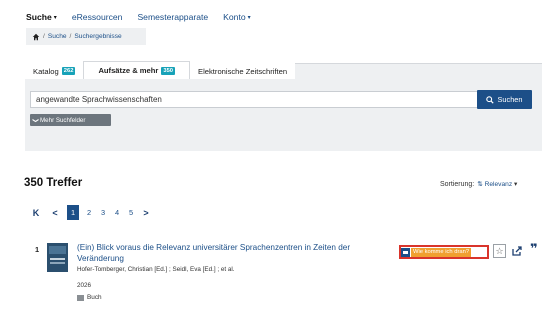 The image size is (551, 312). What do you see at coordinates (268, 99) in the screenshot?
I see `search-input: angewandte Sprachwissenschaften` at bounding box center [268, 99].